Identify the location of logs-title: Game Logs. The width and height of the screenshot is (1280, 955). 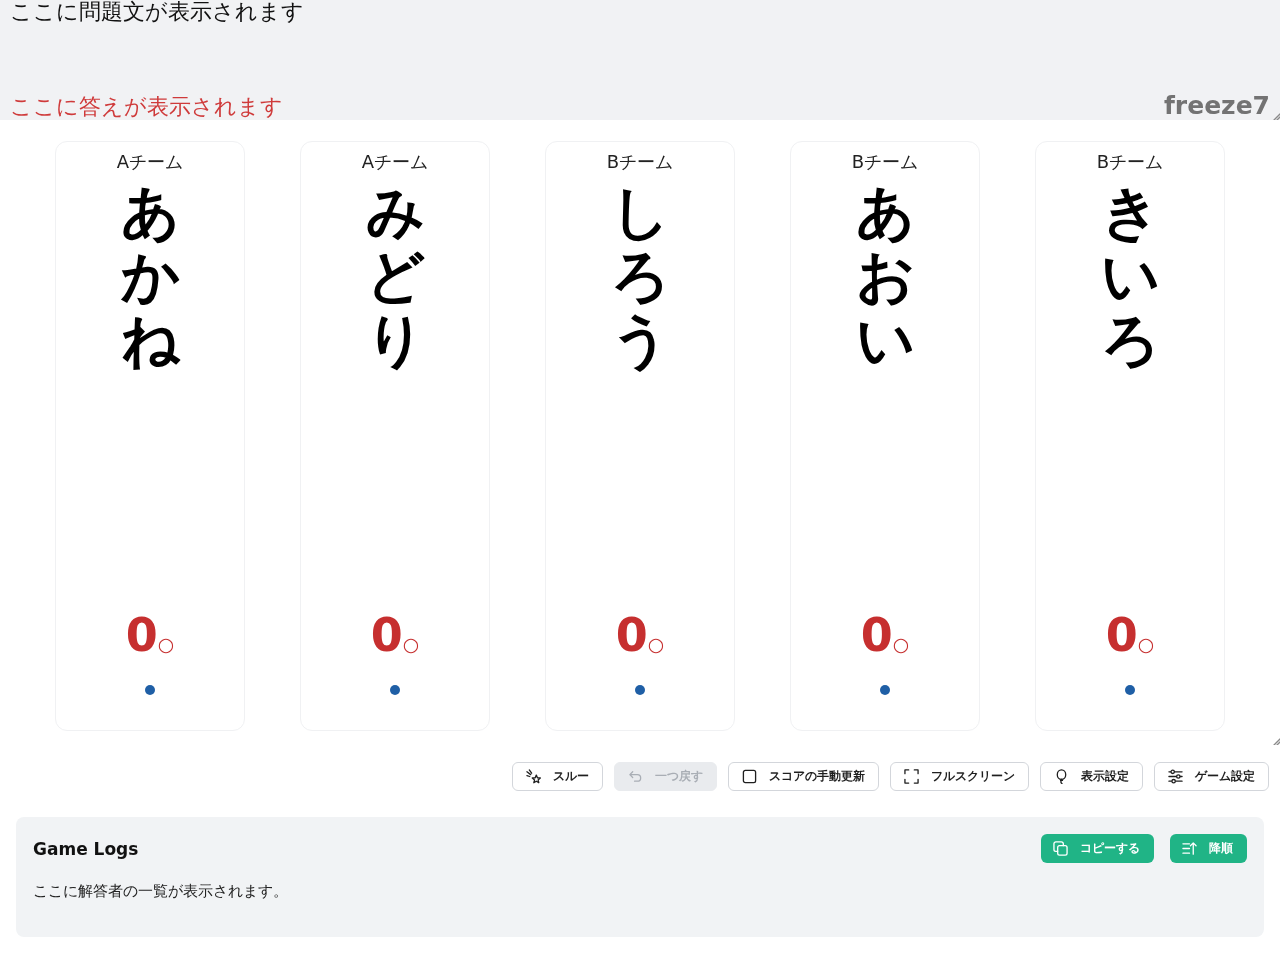
(86, 848).